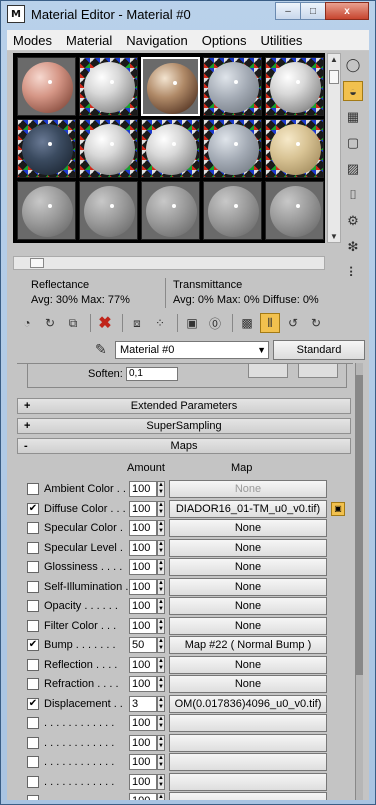  Describe the element at coordinates (105, 323) in the screenshot. I see `reset-map-icon: ✖` at that location.